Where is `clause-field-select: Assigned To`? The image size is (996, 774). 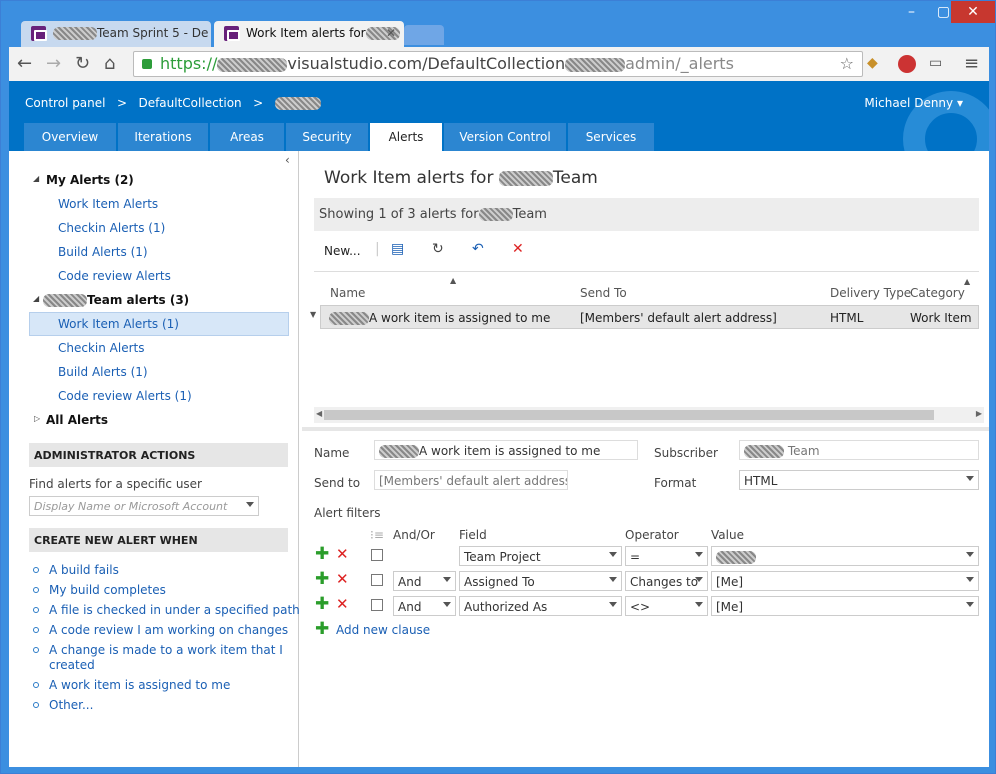 clause-field-select: Assigned To is located at coordinates (540, 581).